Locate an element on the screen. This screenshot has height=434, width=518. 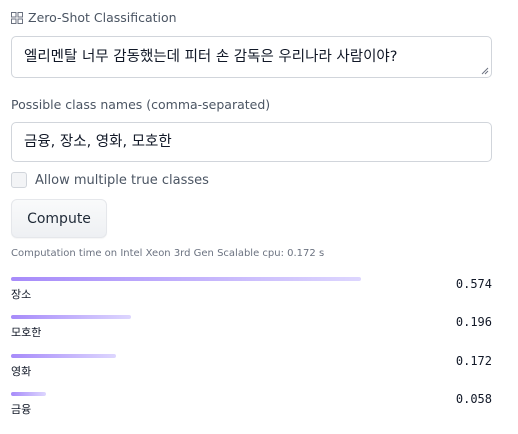
input-text-area: 엘리멘탈 너무 감동했는데 피터 손 감독은 우리나라 사람이야? is located at coordinates (251, 57).